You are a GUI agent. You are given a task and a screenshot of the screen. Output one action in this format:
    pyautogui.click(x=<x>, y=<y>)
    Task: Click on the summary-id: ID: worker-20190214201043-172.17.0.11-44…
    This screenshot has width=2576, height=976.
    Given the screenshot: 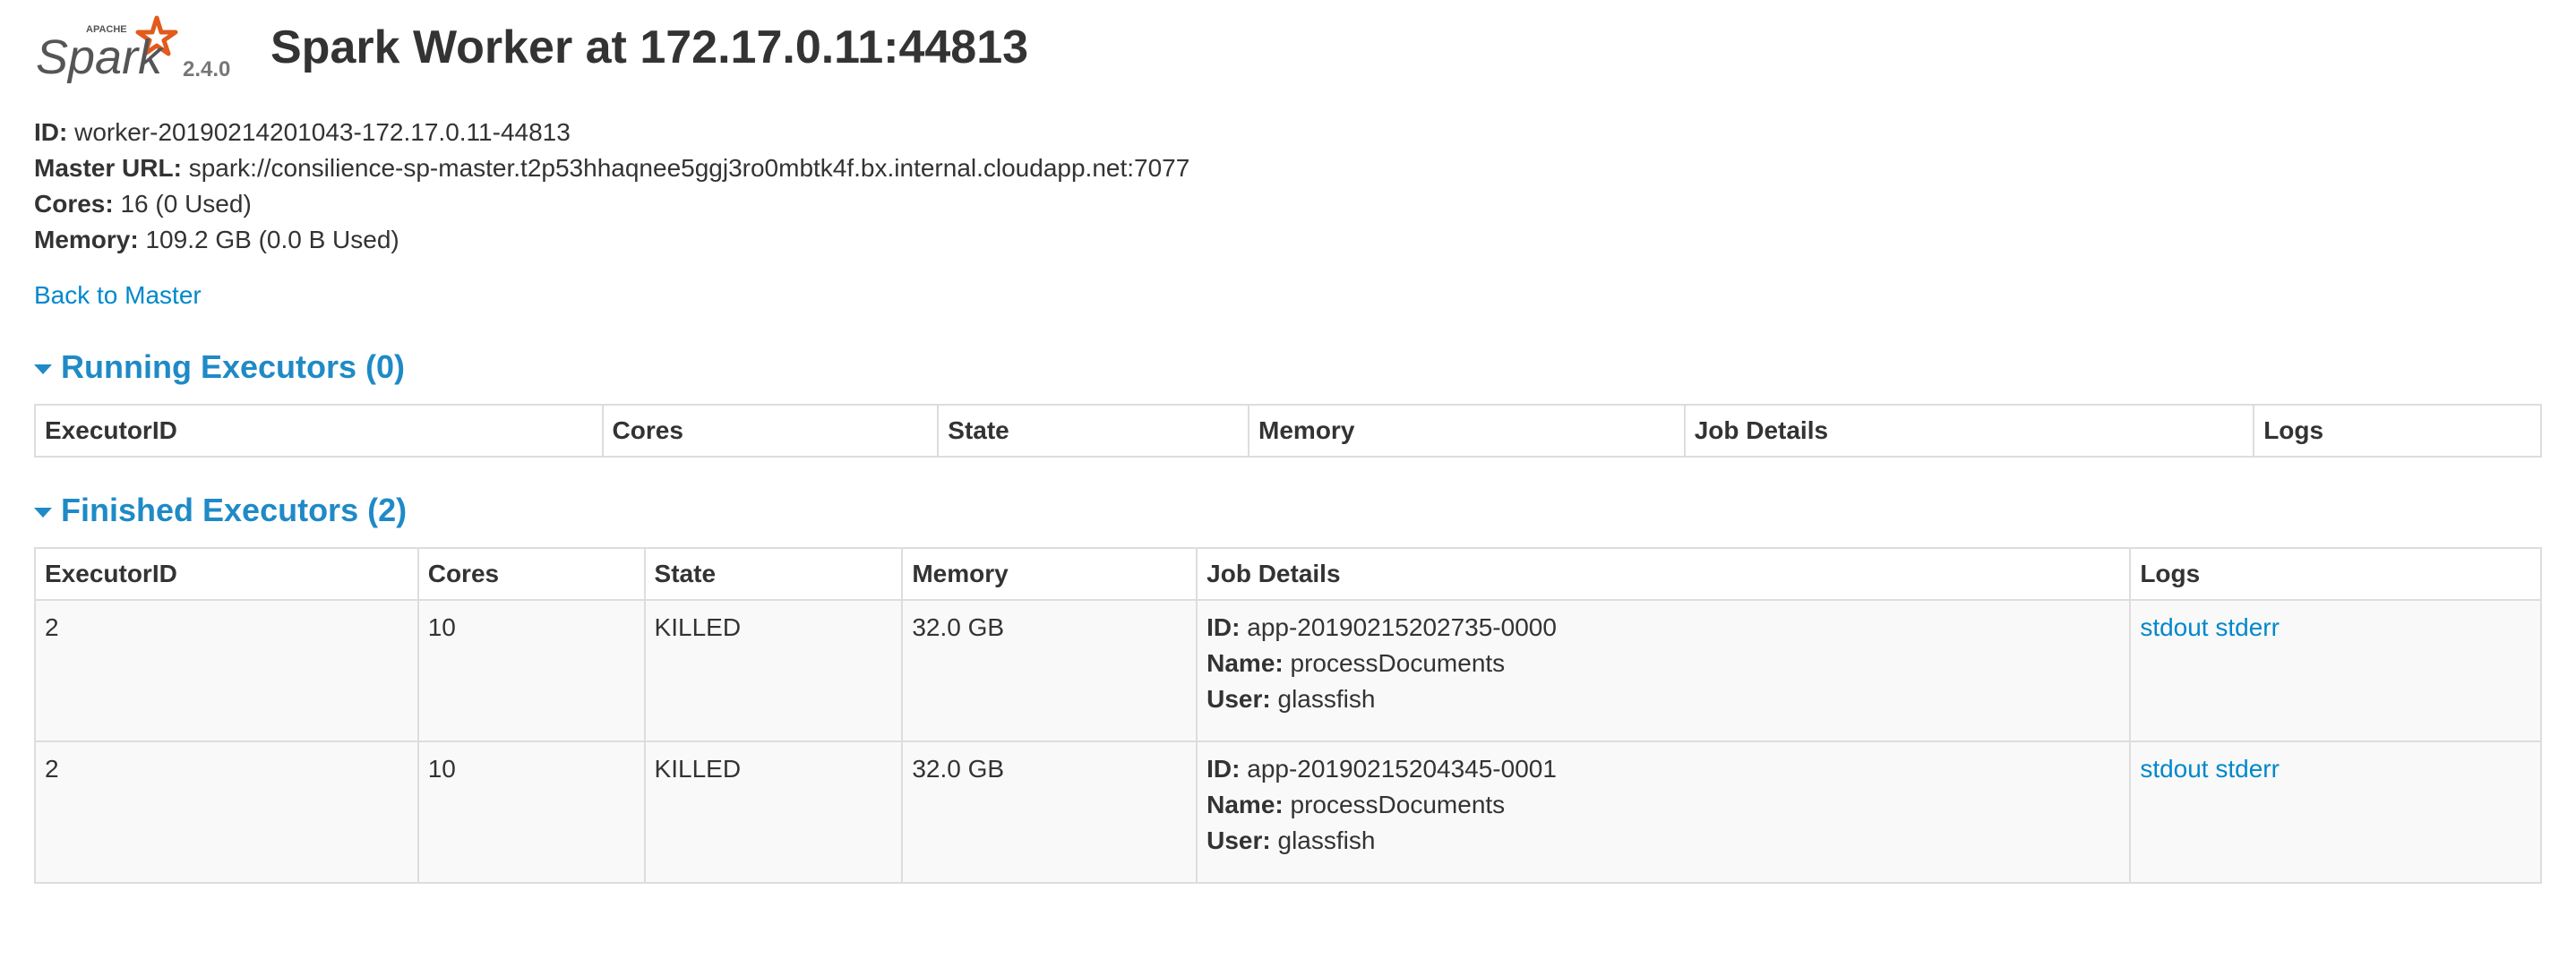 What is the action you would take?
    pyautogui.click(x=611, y=133)
    